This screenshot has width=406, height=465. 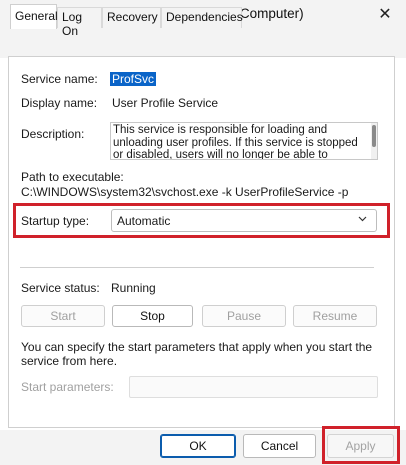 I want to click on resume-button: Resume, so click(x=335, y=316).